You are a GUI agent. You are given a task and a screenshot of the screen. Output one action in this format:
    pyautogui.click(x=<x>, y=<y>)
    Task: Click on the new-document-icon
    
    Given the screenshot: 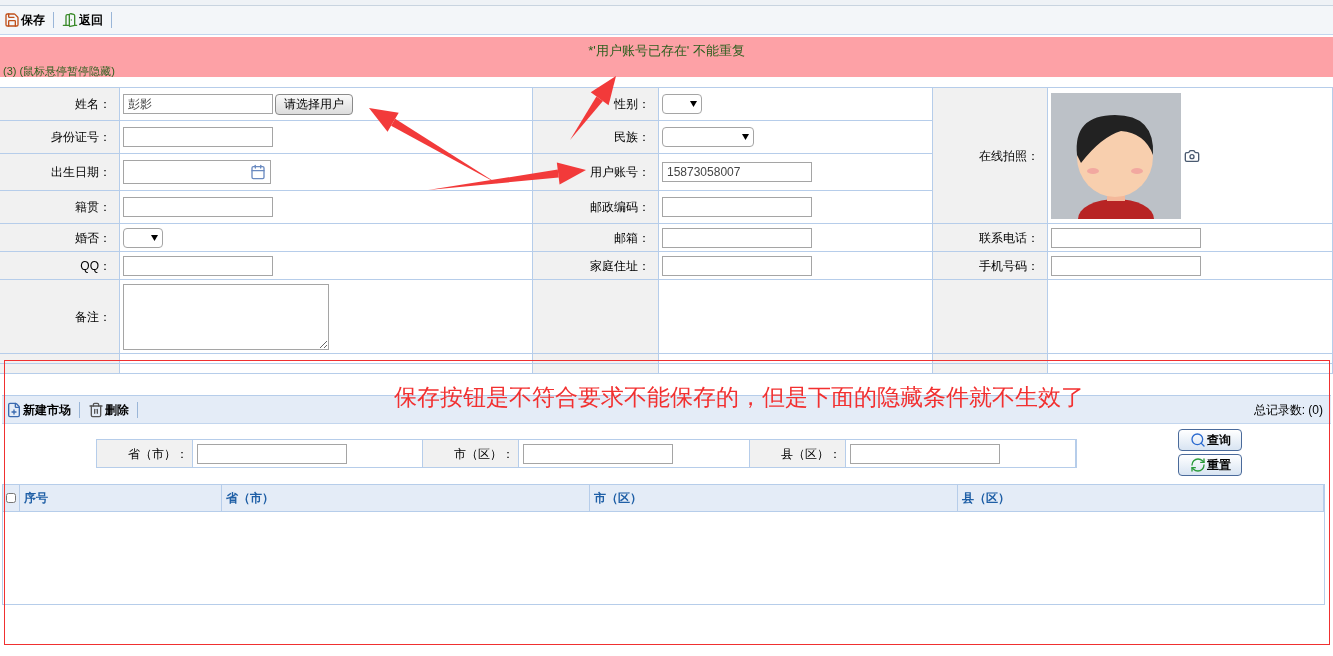 What is the action you would take?
    pyautogui.click(x=14, y=409)
    